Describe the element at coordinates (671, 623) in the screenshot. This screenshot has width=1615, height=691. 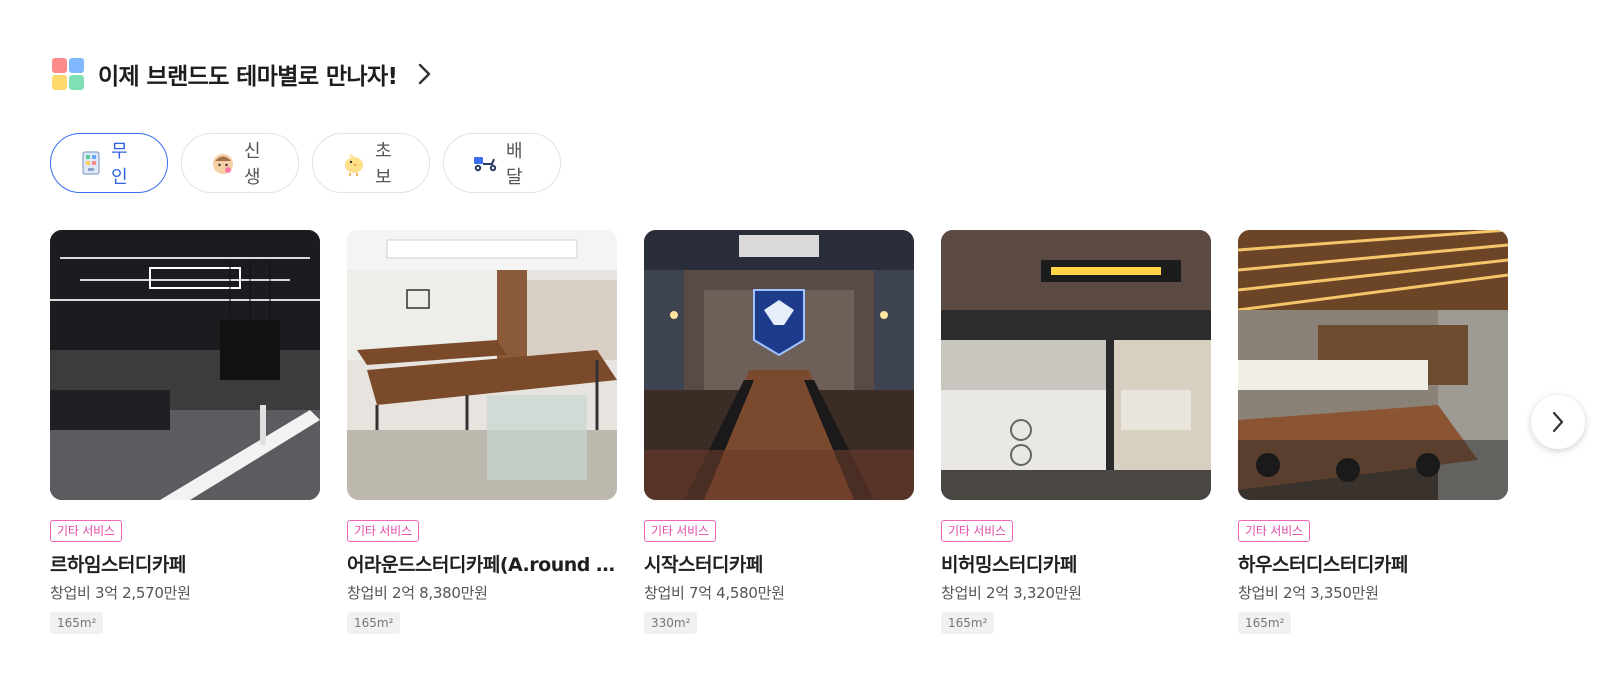
I see `area-badge: 330m²` at that location.